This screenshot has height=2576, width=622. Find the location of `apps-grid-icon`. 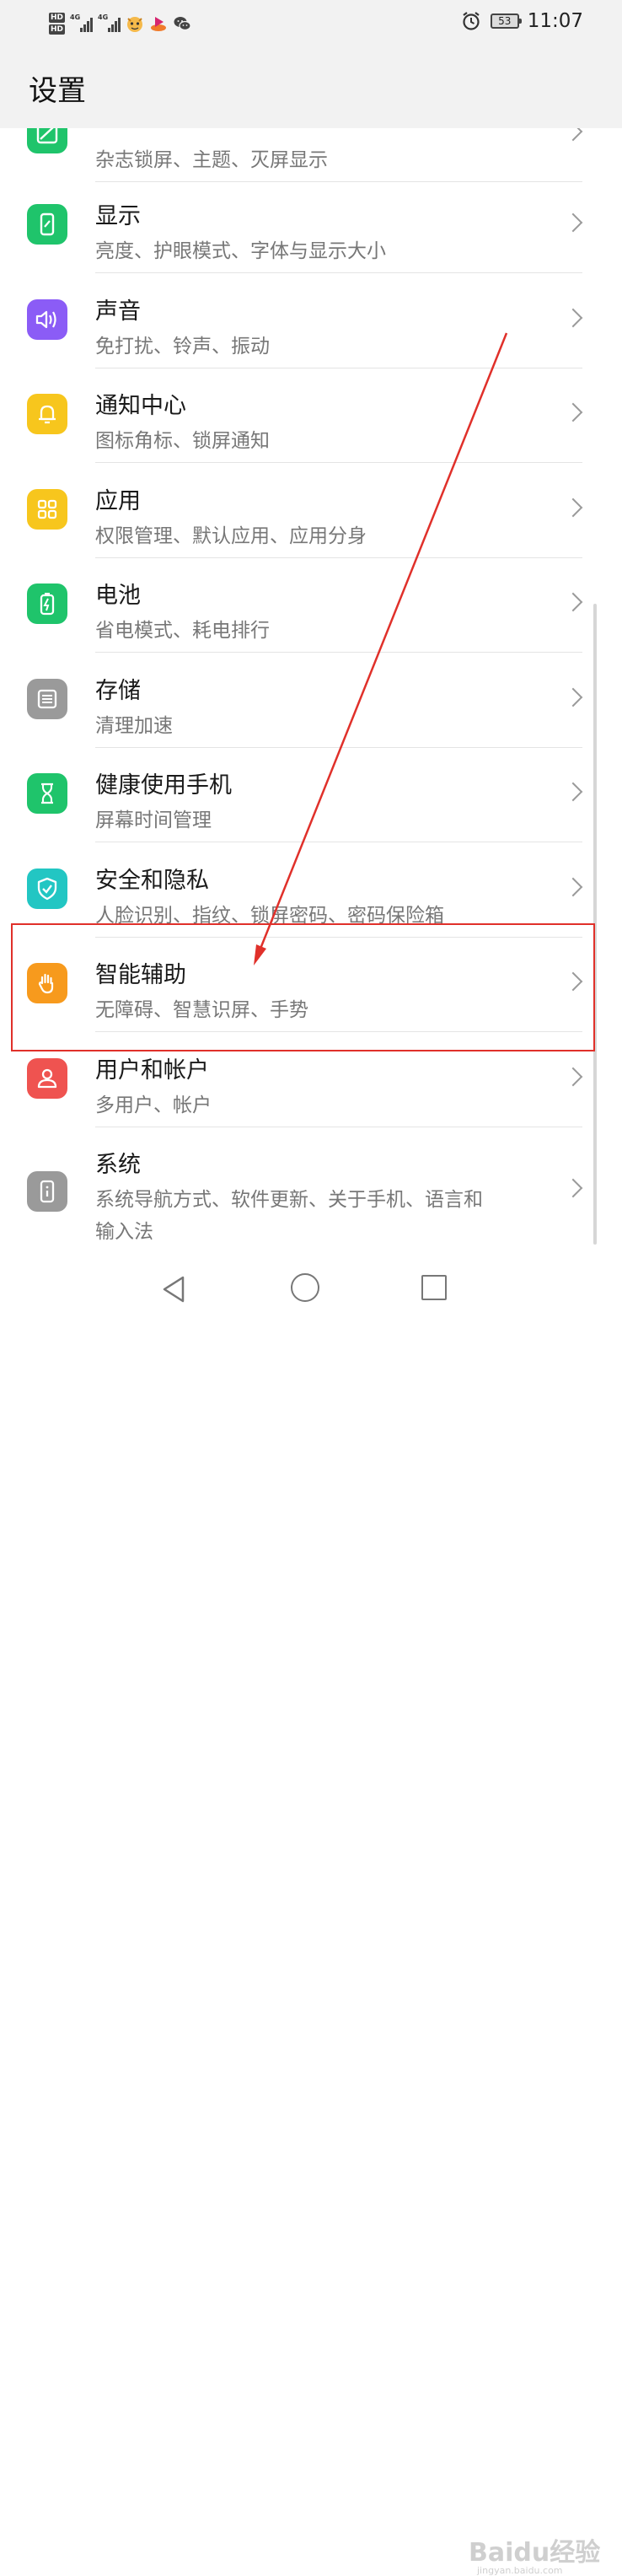

apps-grid-icon is located at coordinates (47, 509).